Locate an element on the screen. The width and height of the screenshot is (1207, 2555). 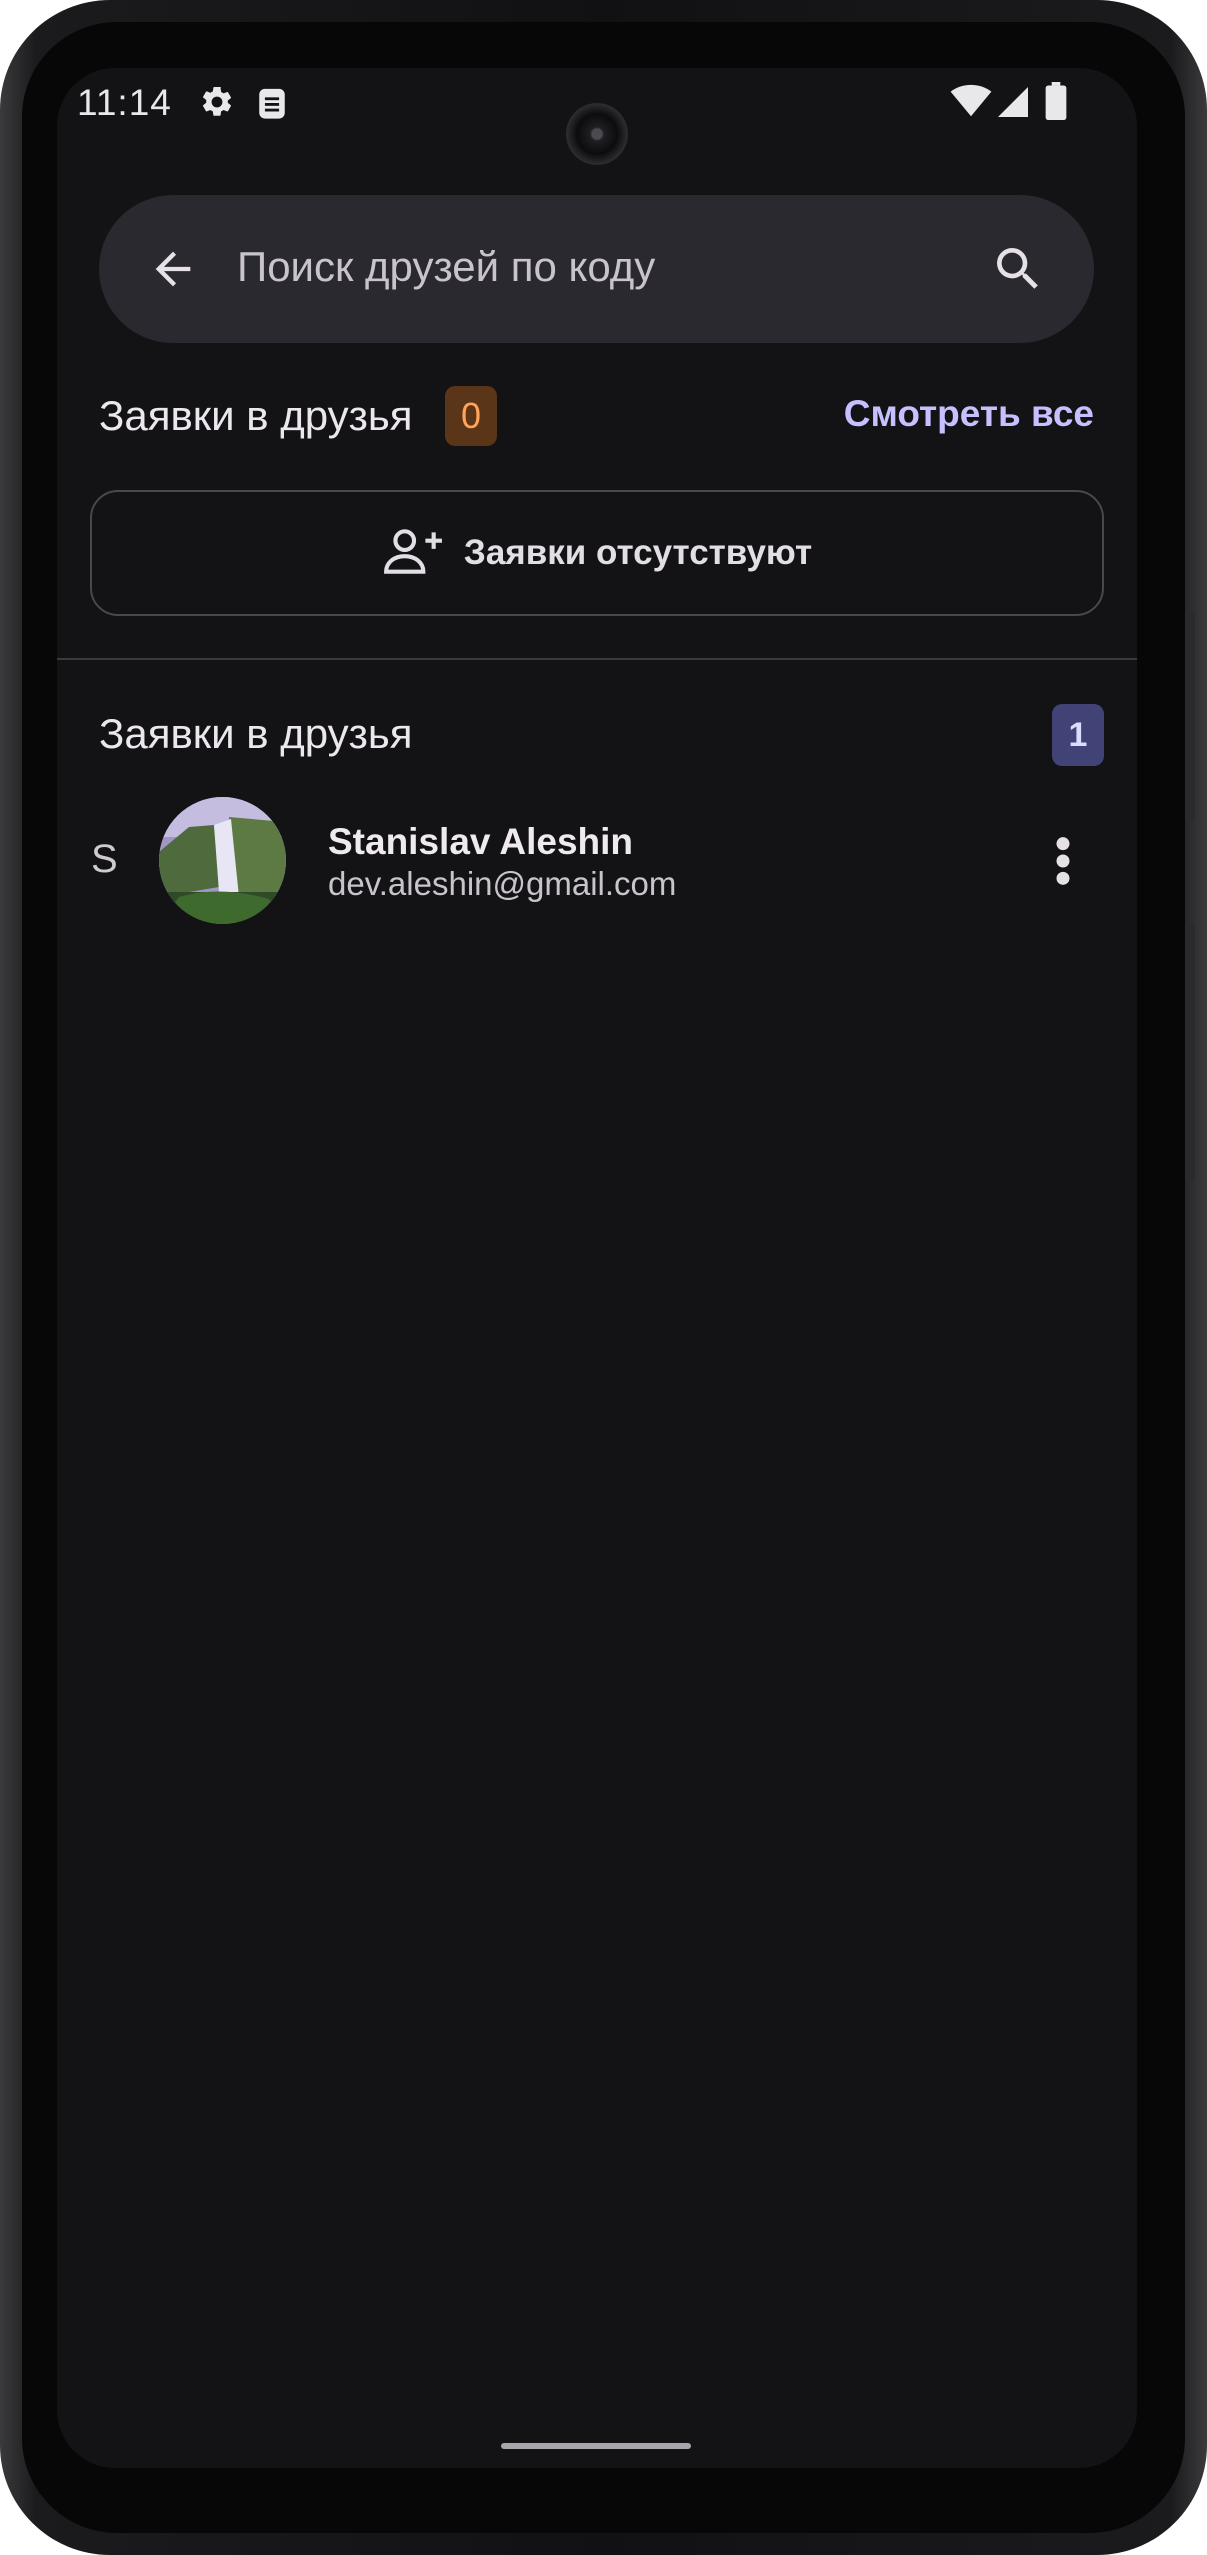
search-bar: Поиск друзей по коду is located at coordinates (596, 269).